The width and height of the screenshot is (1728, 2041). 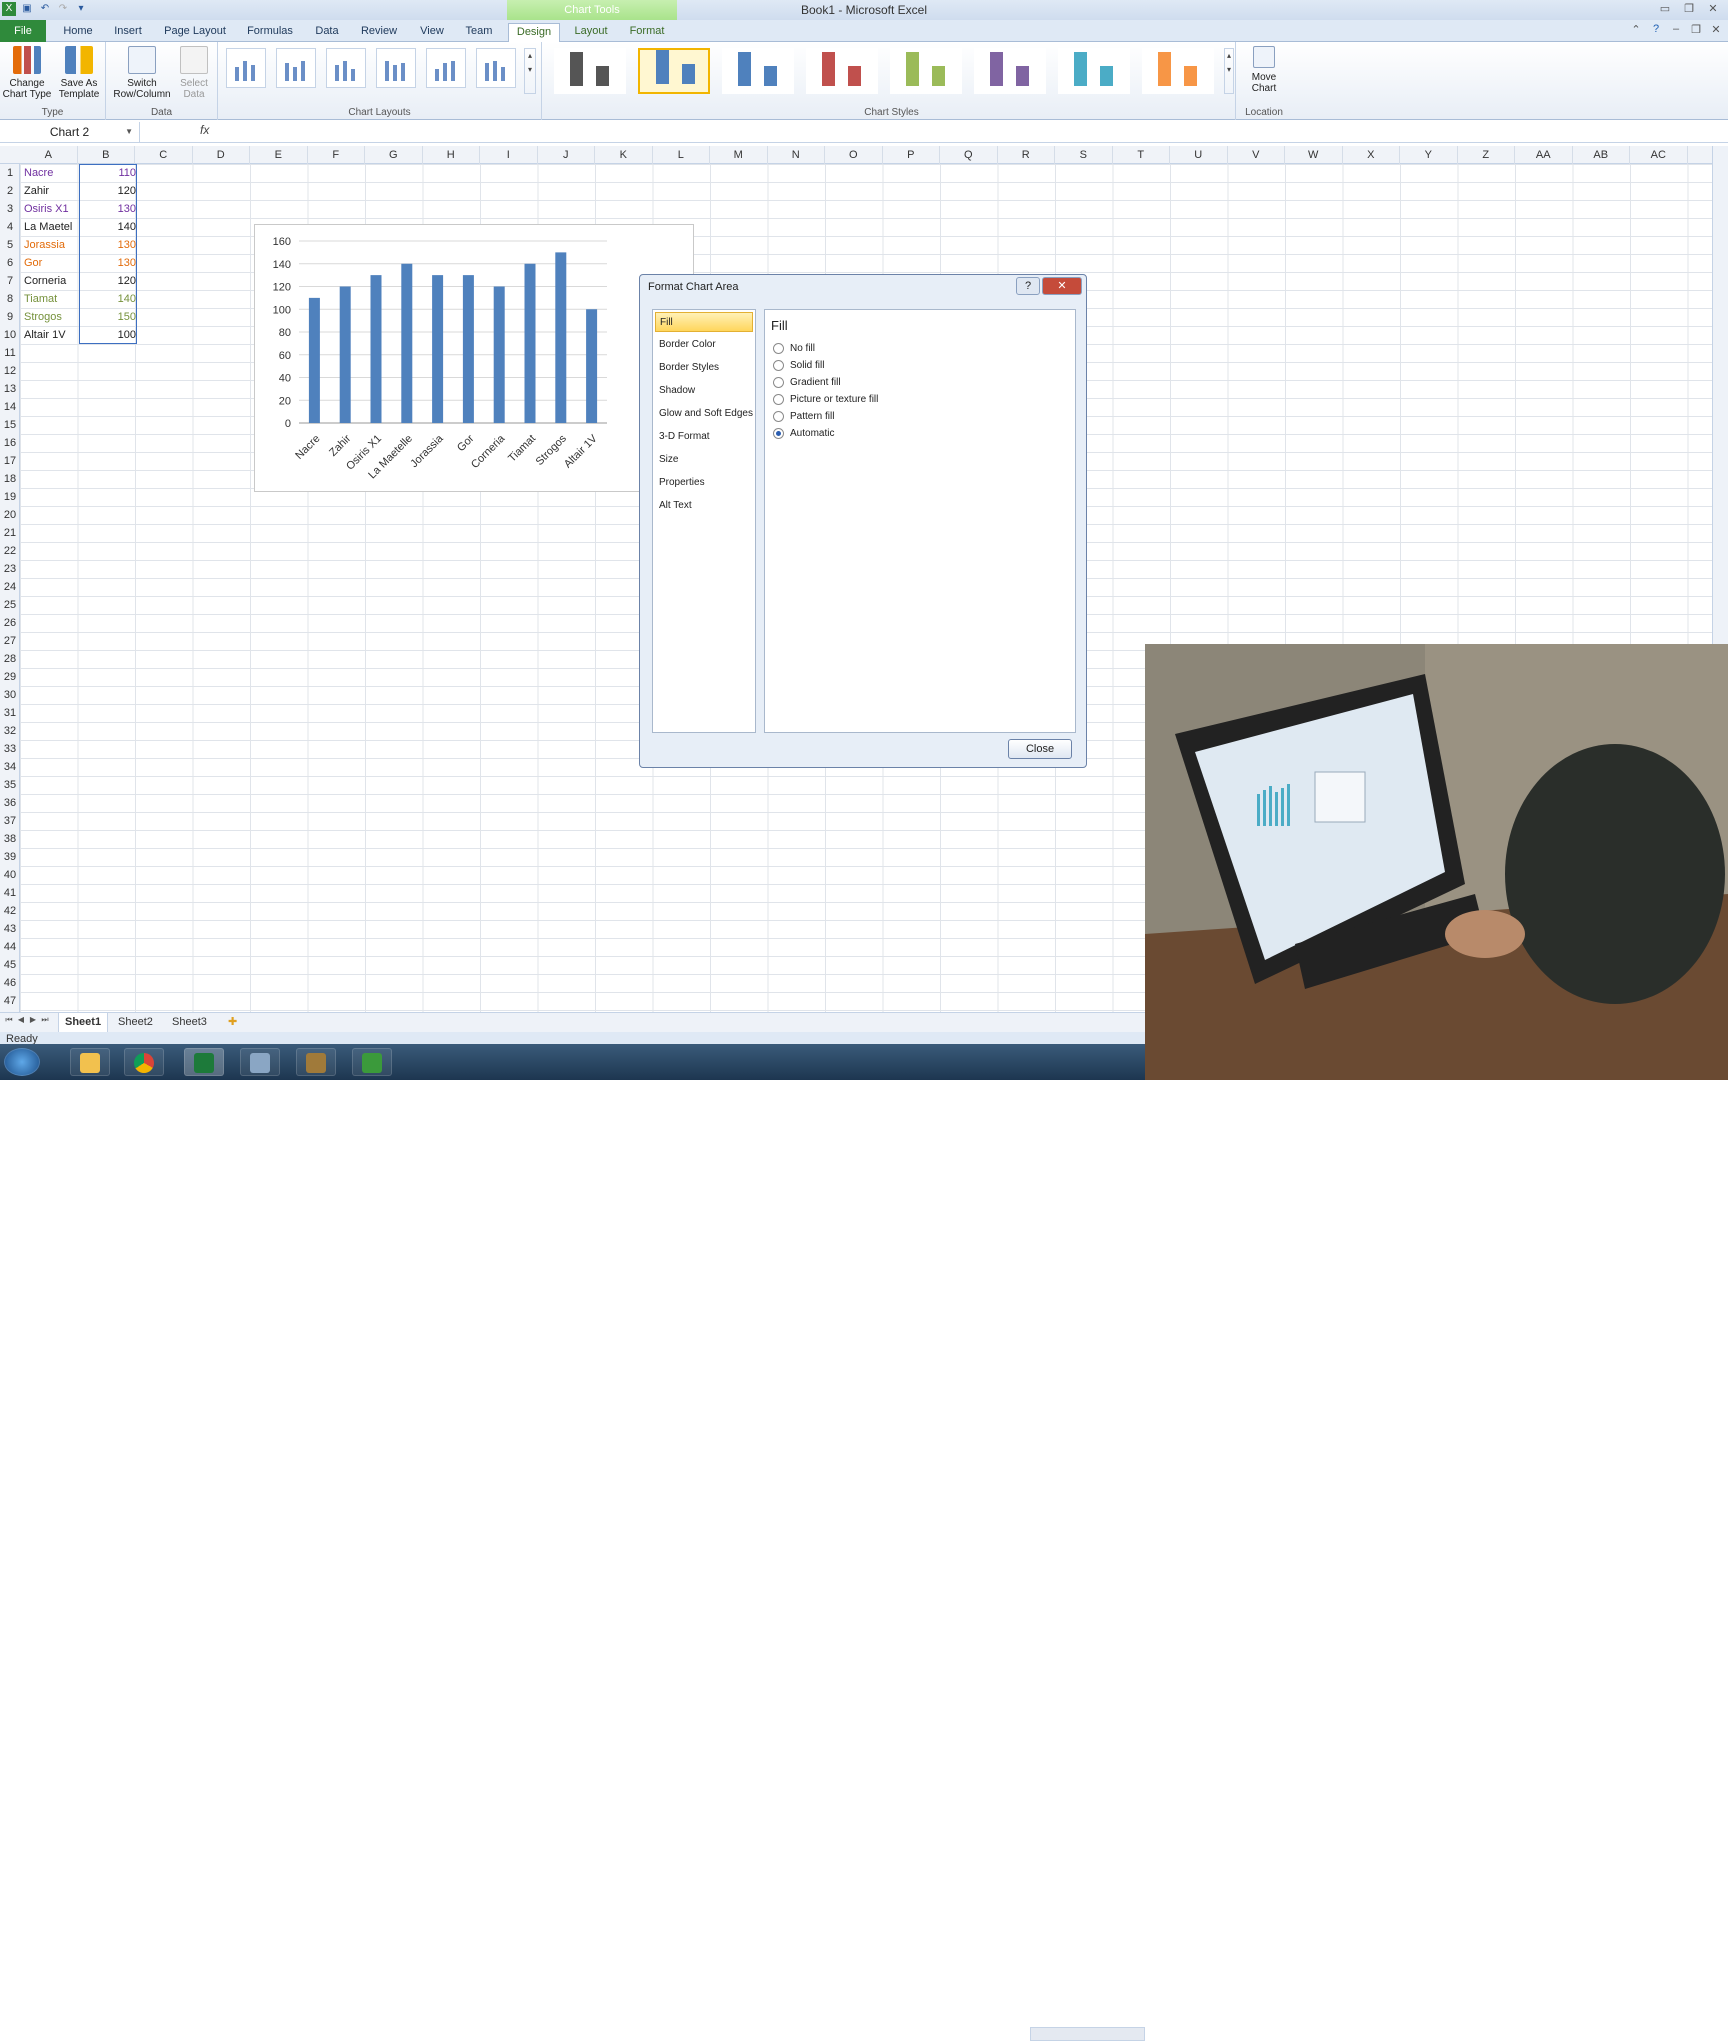 What do you see at coordinates (379, 32) in the screenshot?
I see `tab-review: Review` at bounding box center [379, 32].